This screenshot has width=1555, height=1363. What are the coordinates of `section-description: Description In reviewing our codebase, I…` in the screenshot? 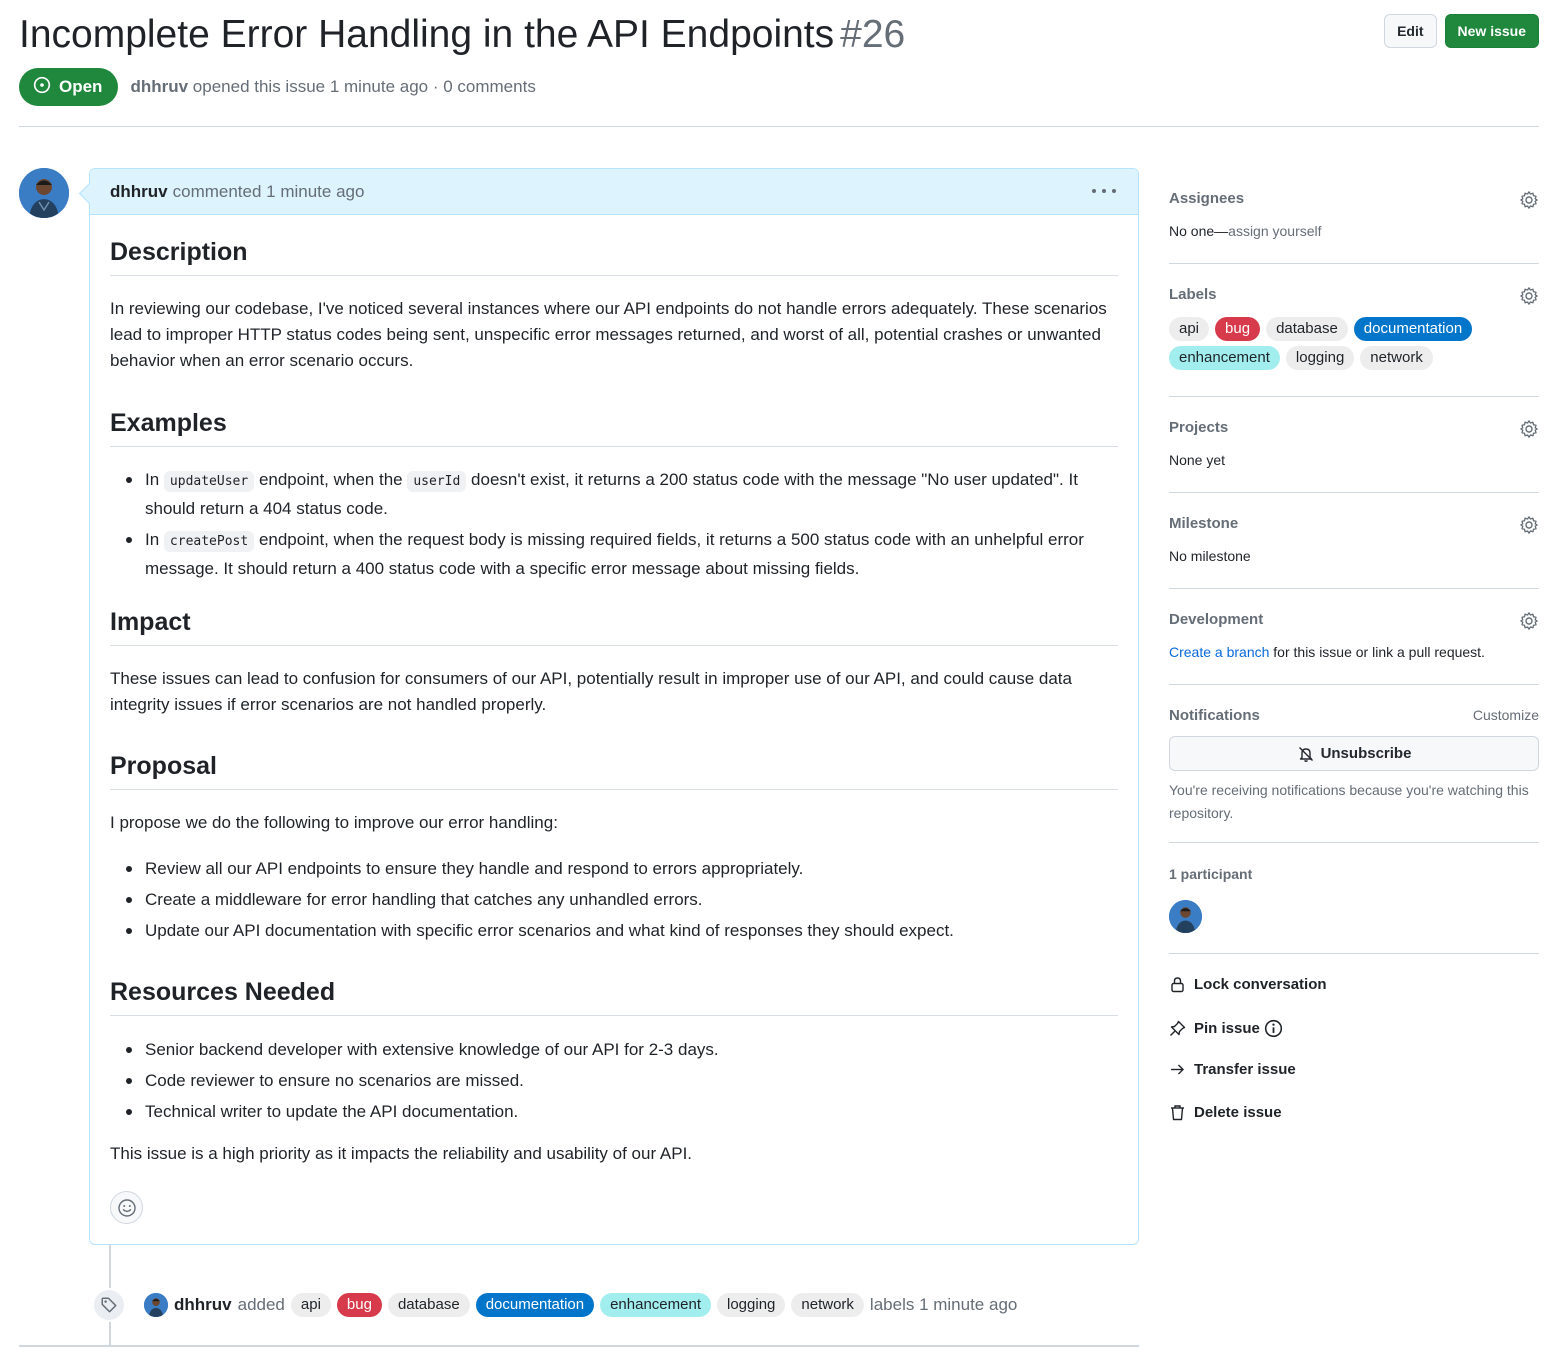 It's located at (614, 304).